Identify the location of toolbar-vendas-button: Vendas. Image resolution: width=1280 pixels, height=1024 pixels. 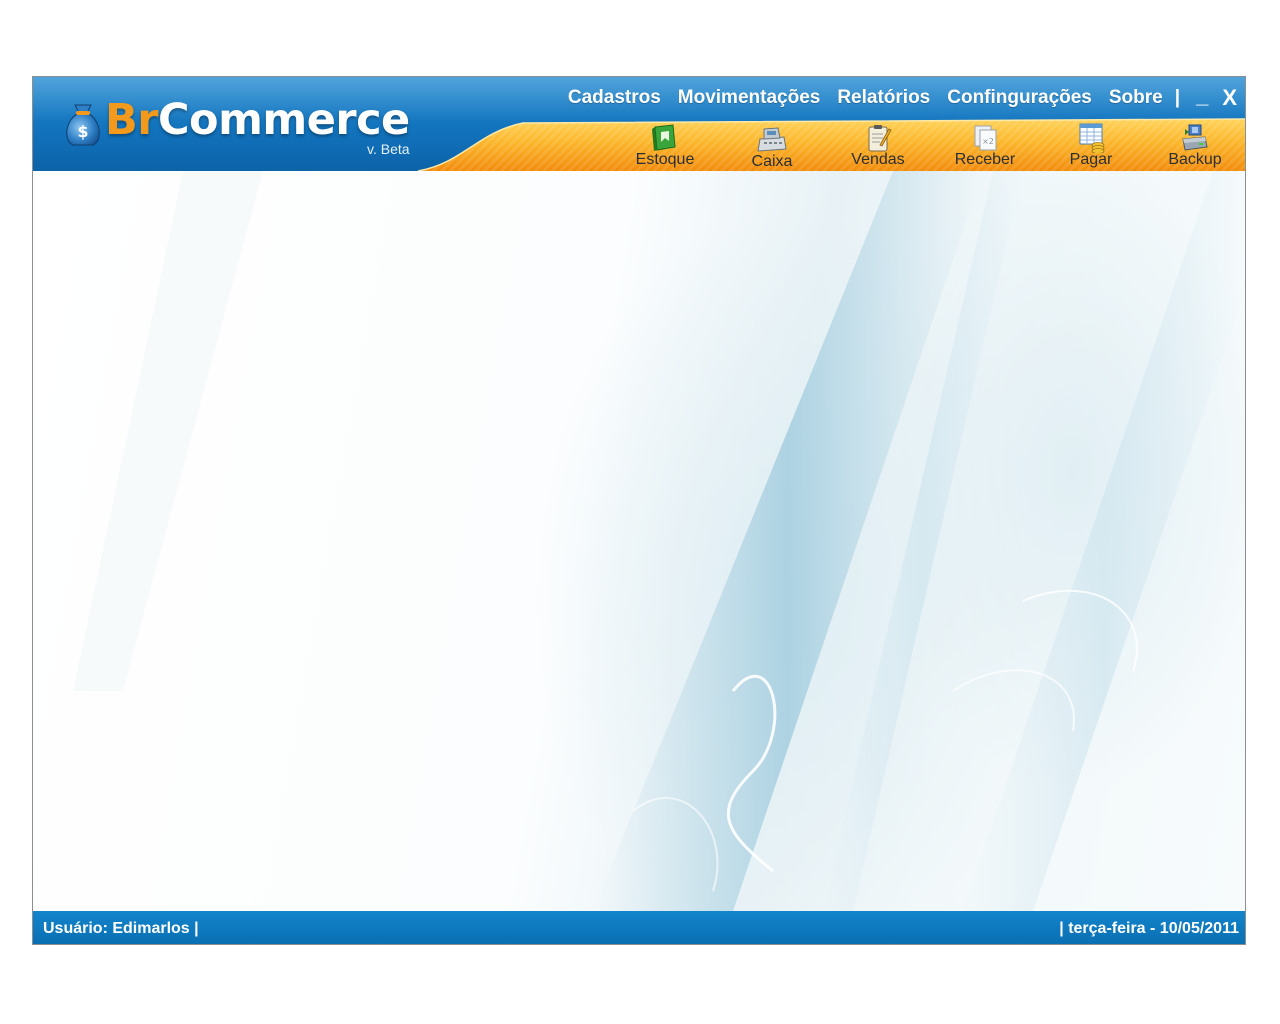
(878, 145).